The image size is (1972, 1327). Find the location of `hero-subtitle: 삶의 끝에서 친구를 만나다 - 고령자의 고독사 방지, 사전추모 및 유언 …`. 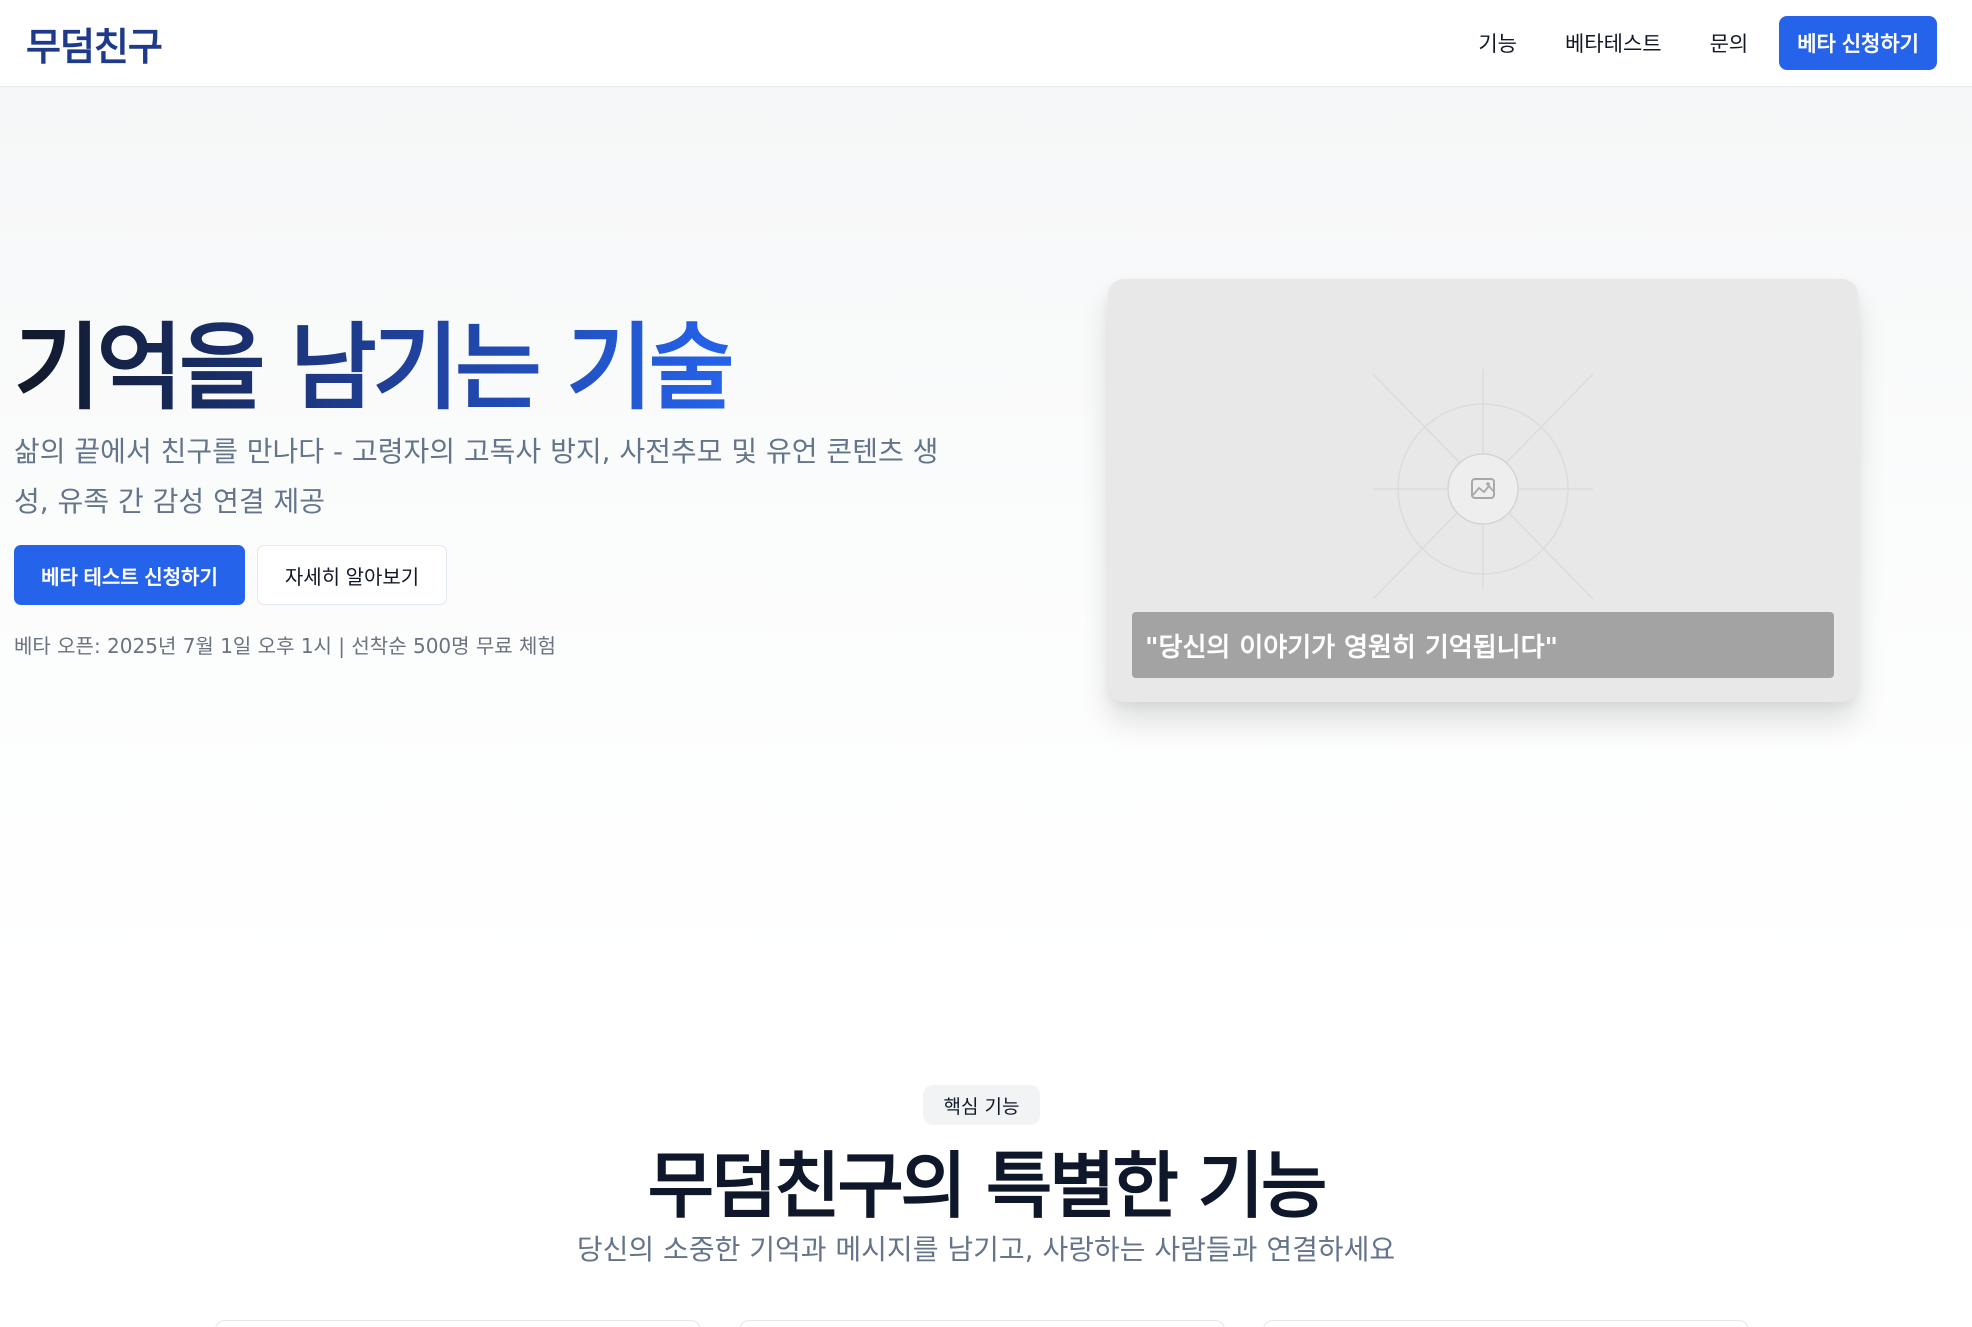

hero-subtitle: 삶의 끝에서 친구를 만나다 - 고령자의 고독사 방지, 사전추모 및 유언 … is located at coordinates (476, 476).